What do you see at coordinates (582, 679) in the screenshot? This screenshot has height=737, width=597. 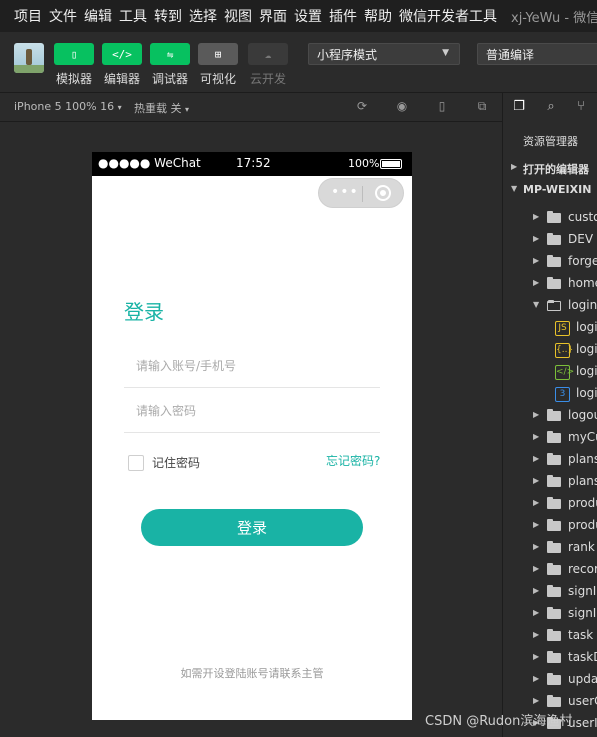 I see `tree-folder-name: upda` at bounding box center [582, 679].